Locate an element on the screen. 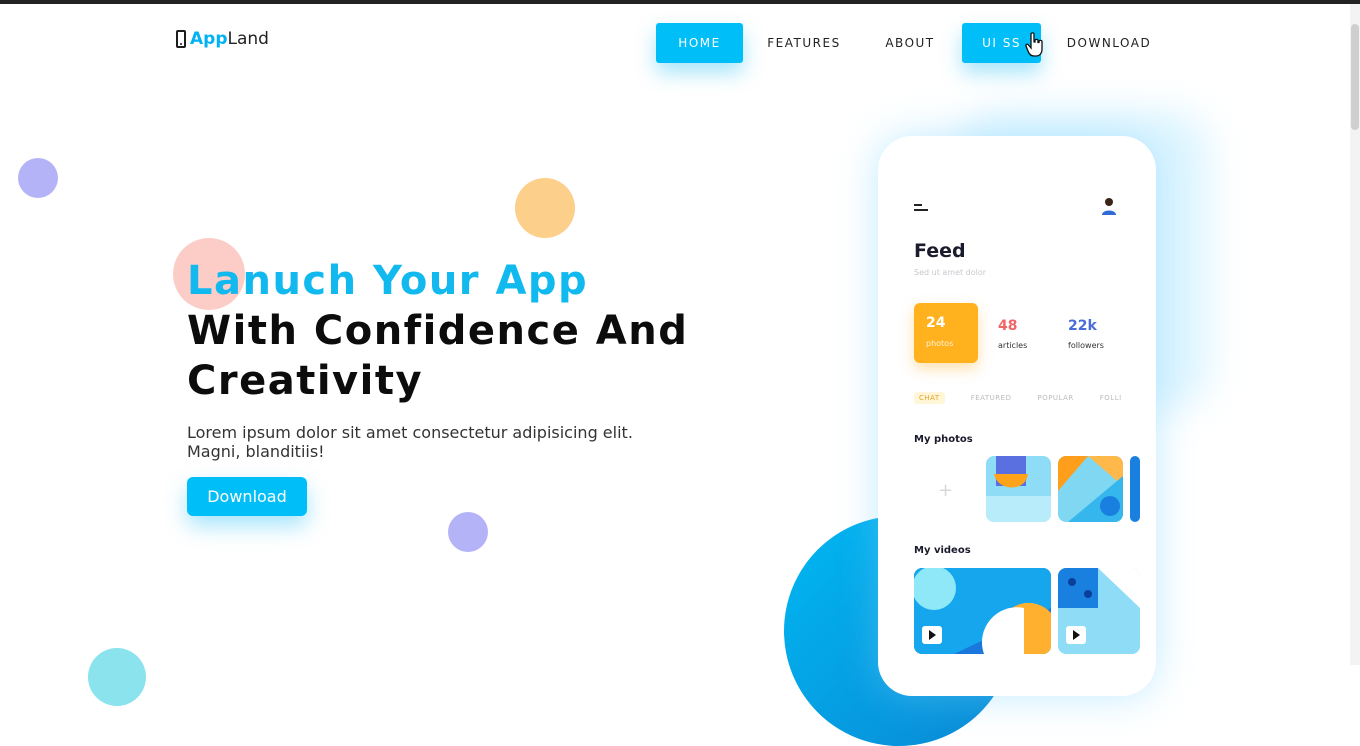  phone-icon is located at coordinates (181, 39).